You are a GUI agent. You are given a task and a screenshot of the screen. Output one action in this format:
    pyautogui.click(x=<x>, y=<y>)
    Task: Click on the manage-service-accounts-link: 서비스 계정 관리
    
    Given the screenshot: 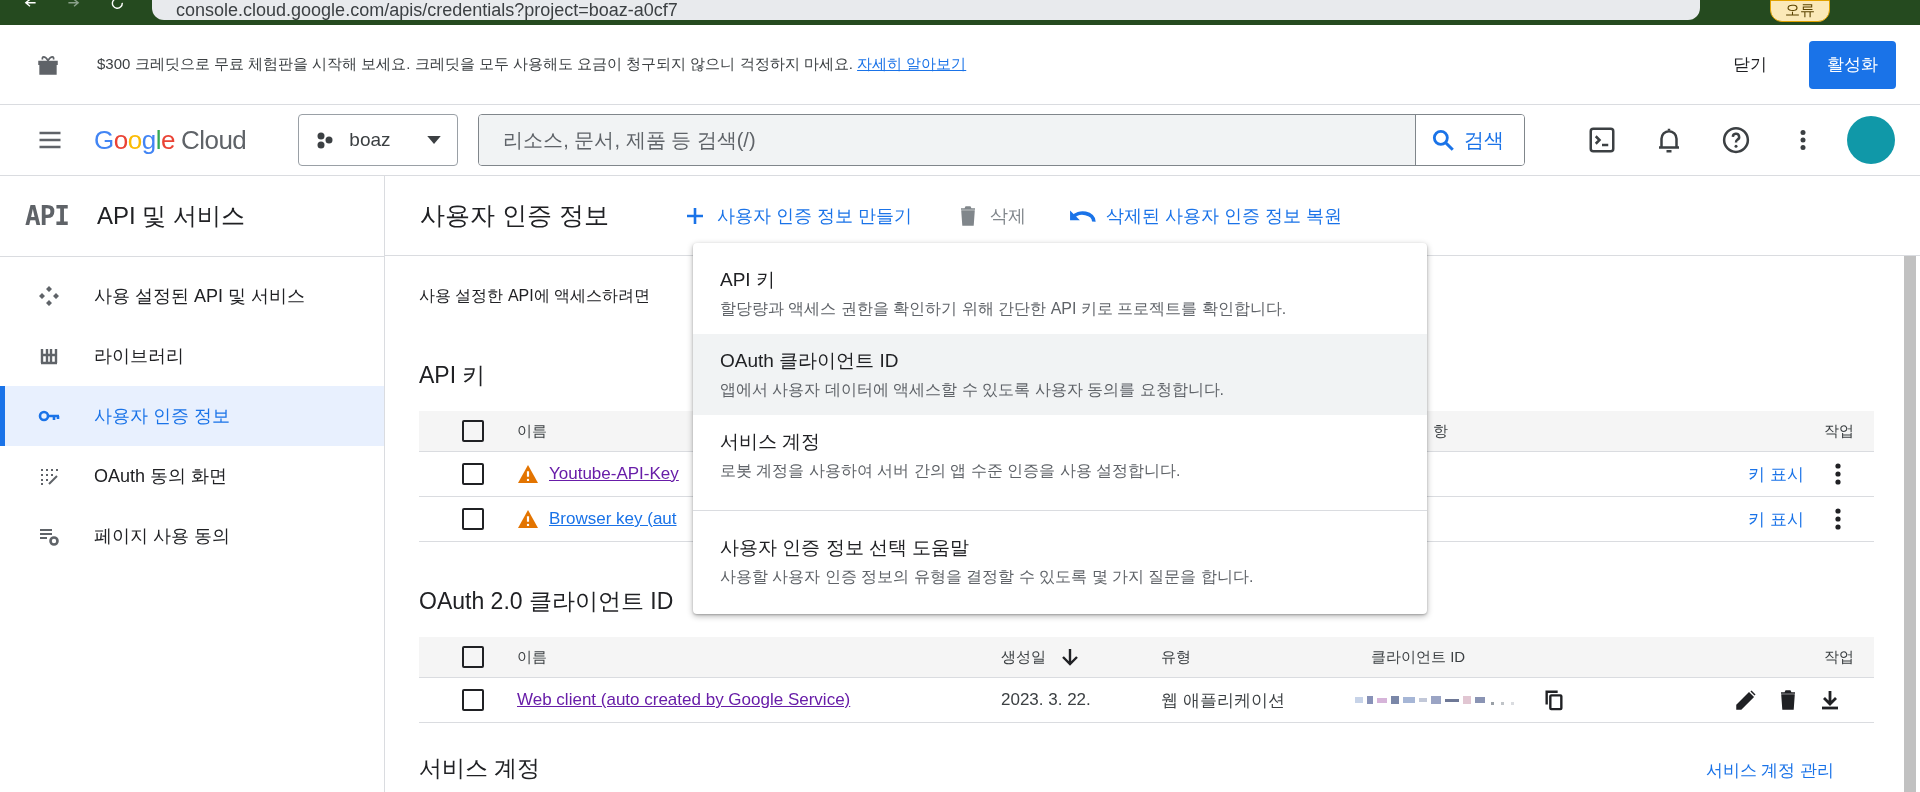 What is the action you would take?
    pyautogui.click(x=1769, y=770)
    